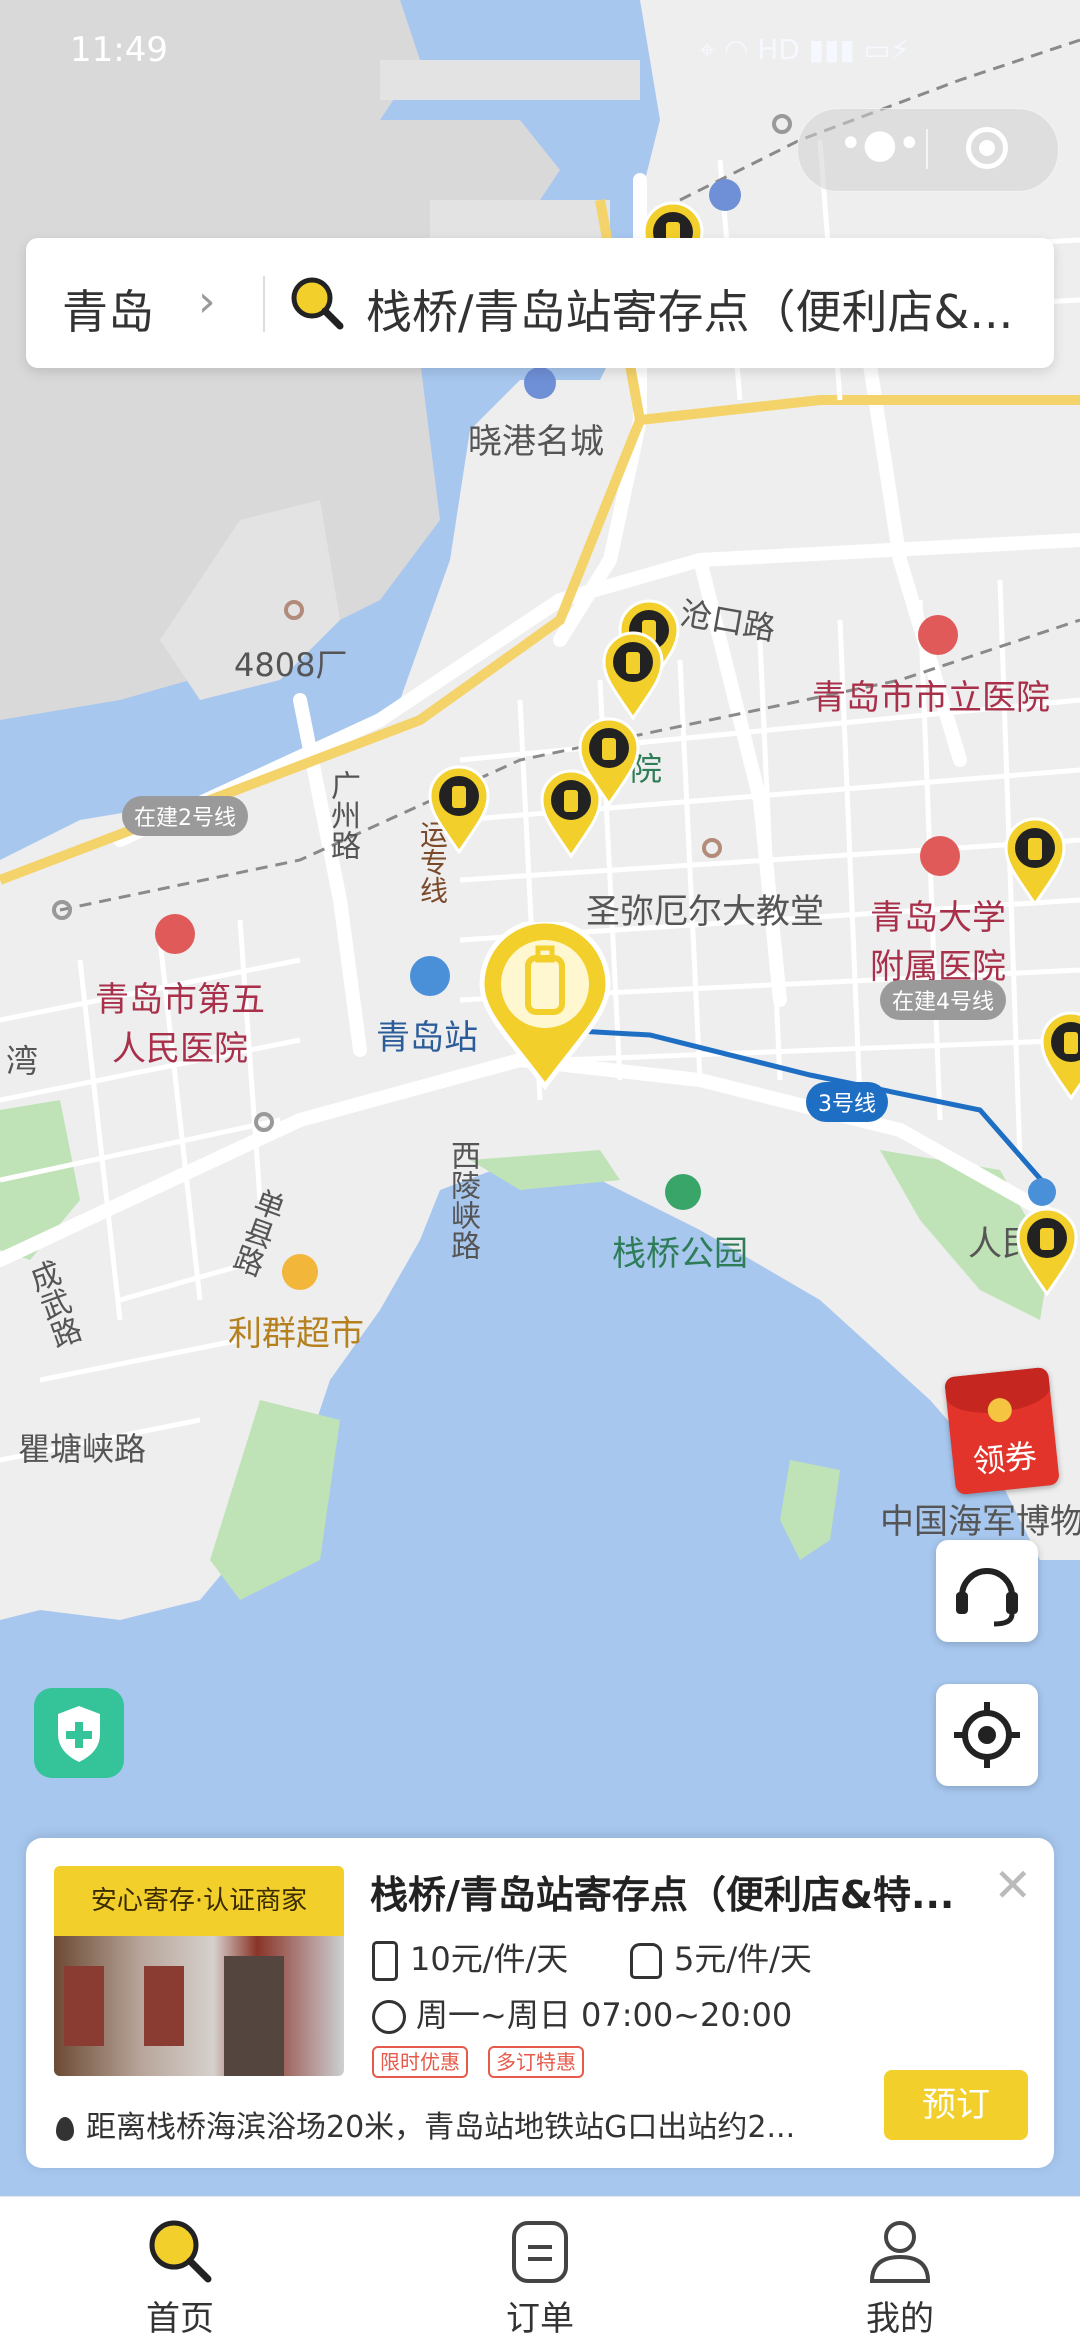 The image size is (1080, 2341). I want to click on miniprogram-capsule: •●•, so click(928, 150).